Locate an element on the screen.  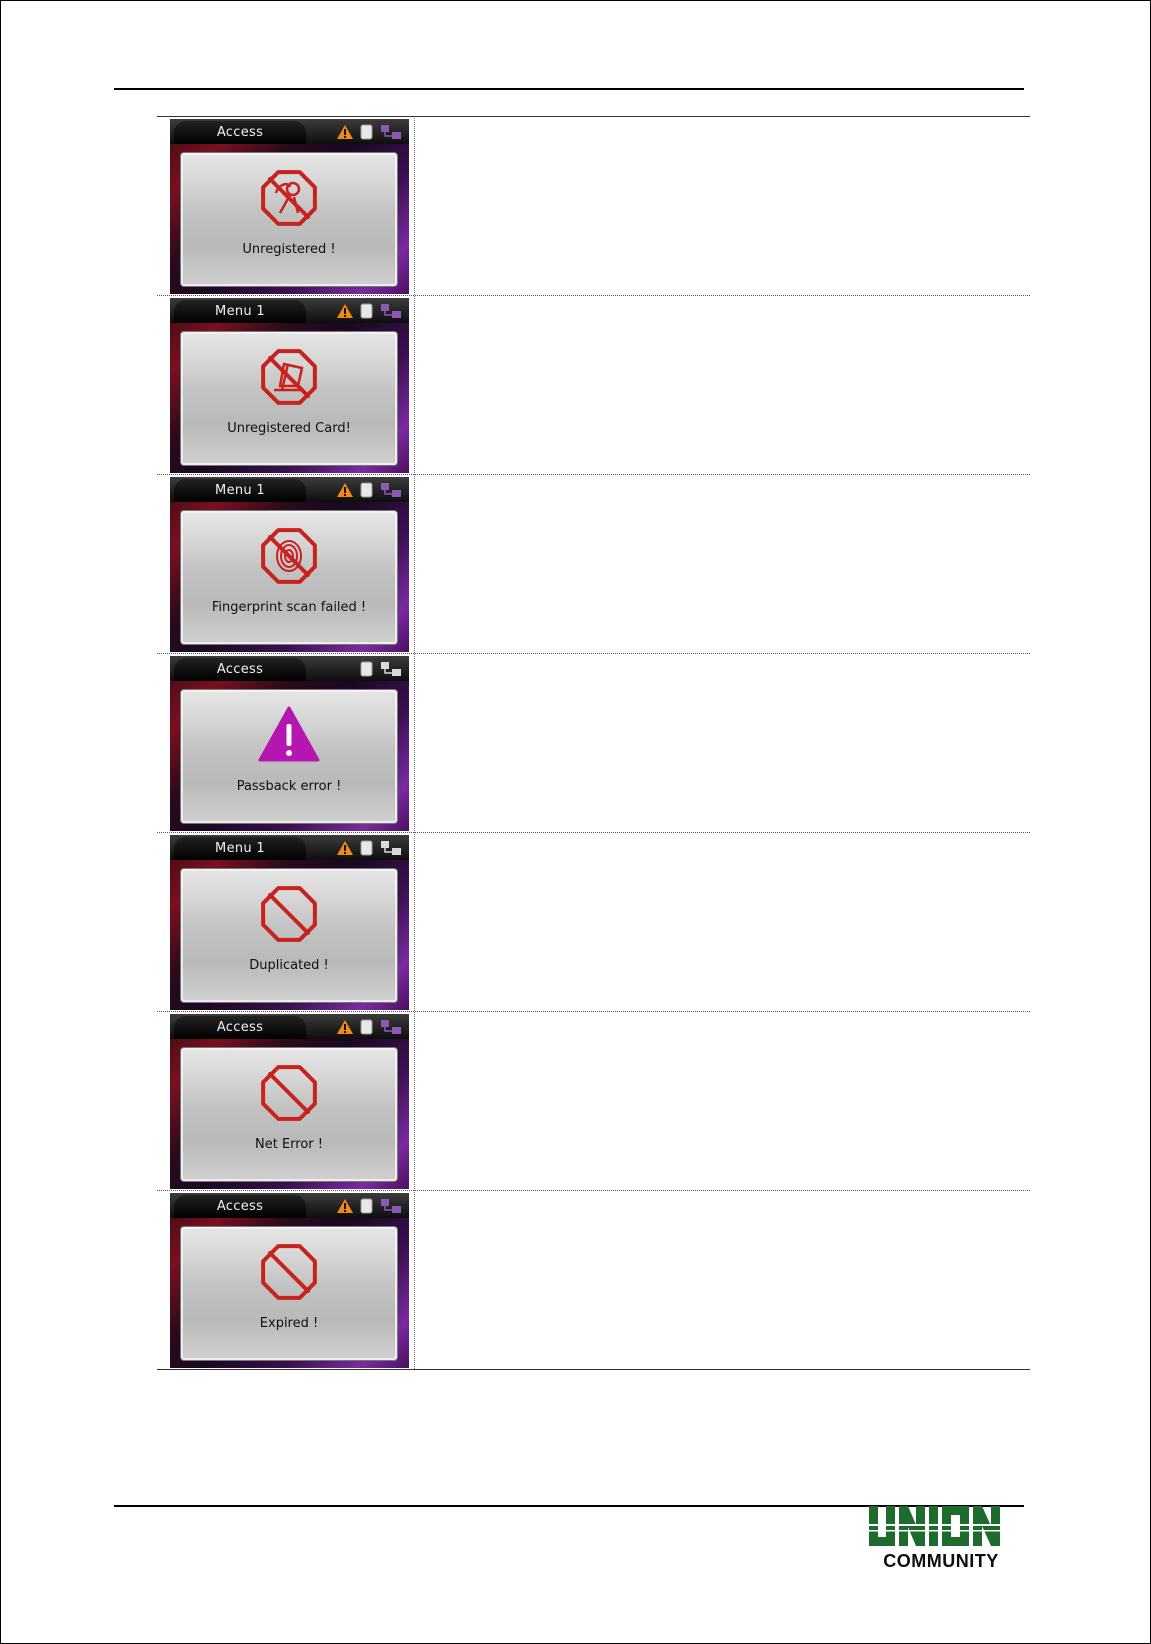
status-message: Duplicated ! is located at coordinates (289, 965).